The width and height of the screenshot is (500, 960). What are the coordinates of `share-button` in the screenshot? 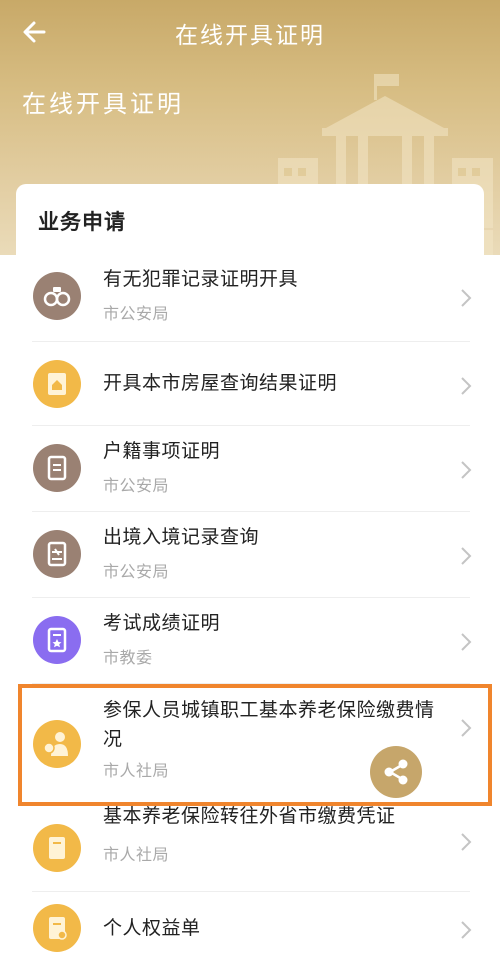 It's located at (396, 772).